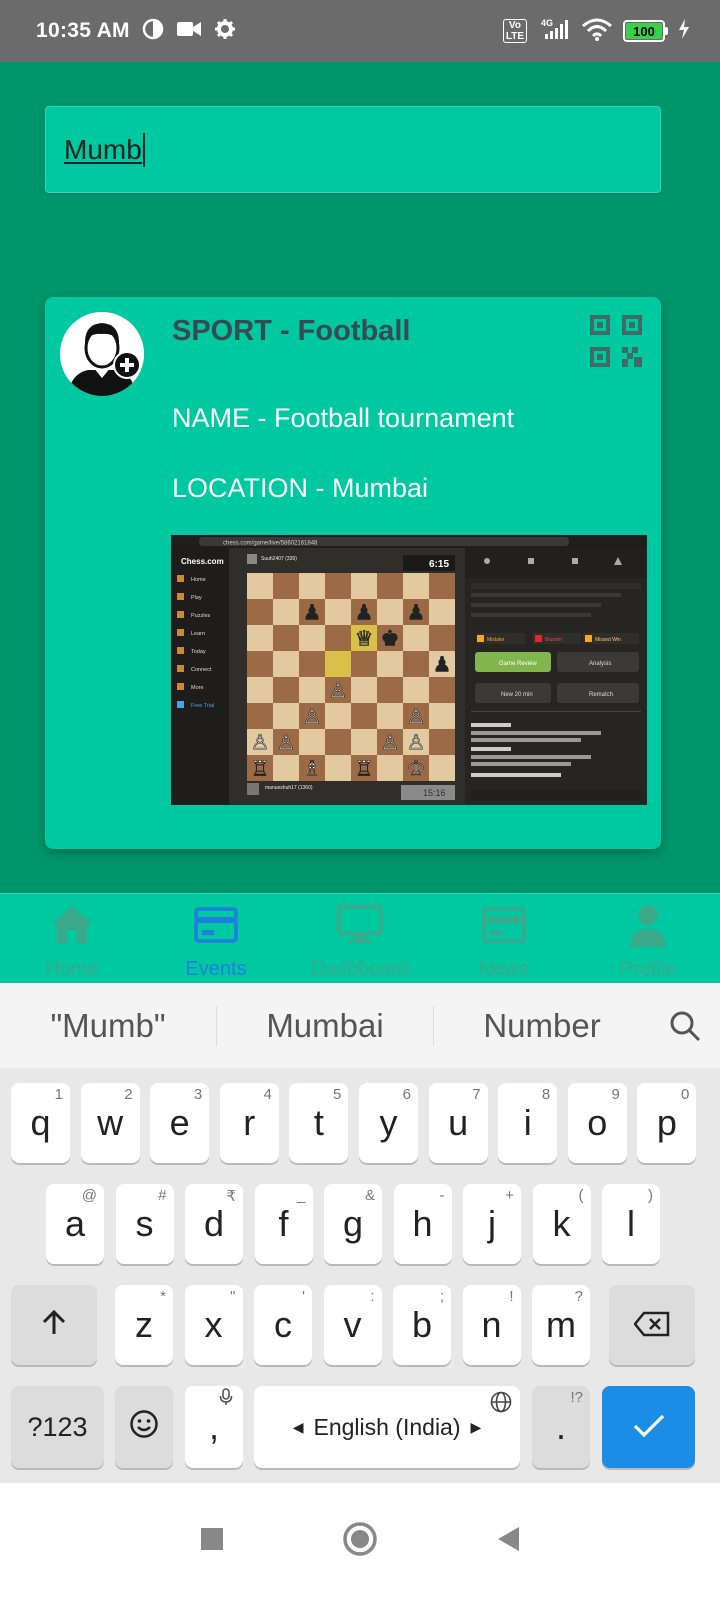 The height and width of the screenshot is (1600, 720). Describe the element at coordinates (511, 1296) in the screenshot. I see `key-hint: !` at that location.